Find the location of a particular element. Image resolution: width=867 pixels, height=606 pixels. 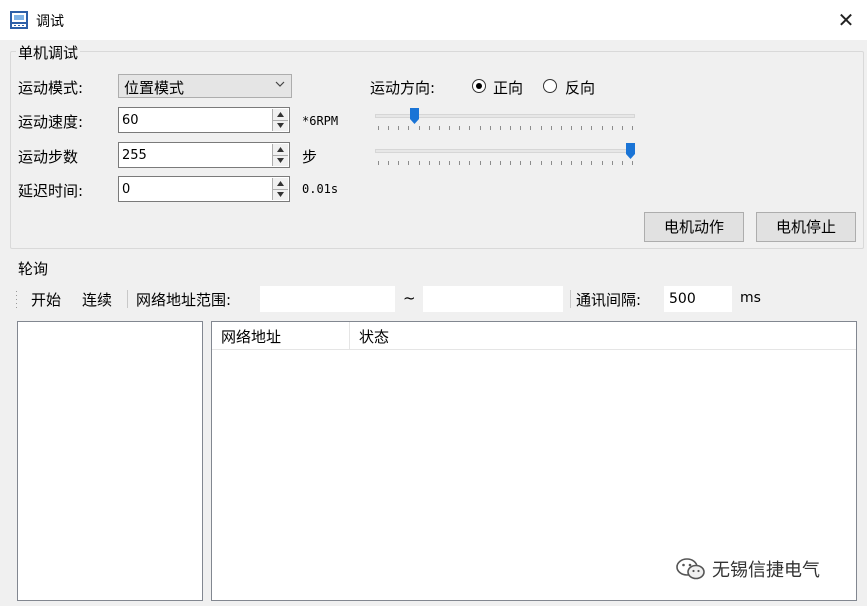

direction-label: 运动方向: is located at coordinates (403, 88).